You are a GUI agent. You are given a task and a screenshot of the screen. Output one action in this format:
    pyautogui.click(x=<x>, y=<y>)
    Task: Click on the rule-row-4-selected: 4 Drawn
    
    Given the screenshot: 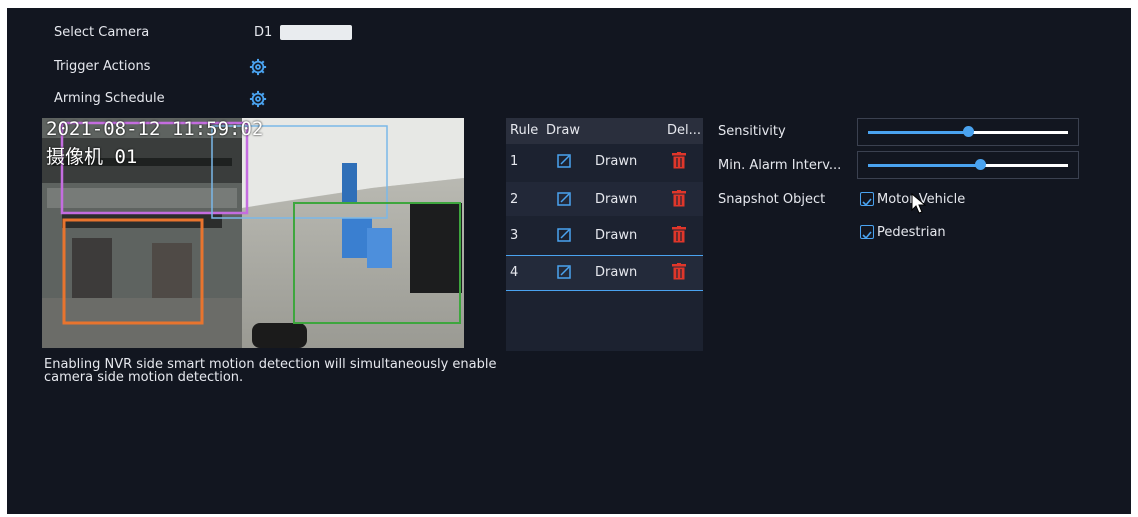 What is the action you would take?
    pyautogui.click(x=604, y=273)
    